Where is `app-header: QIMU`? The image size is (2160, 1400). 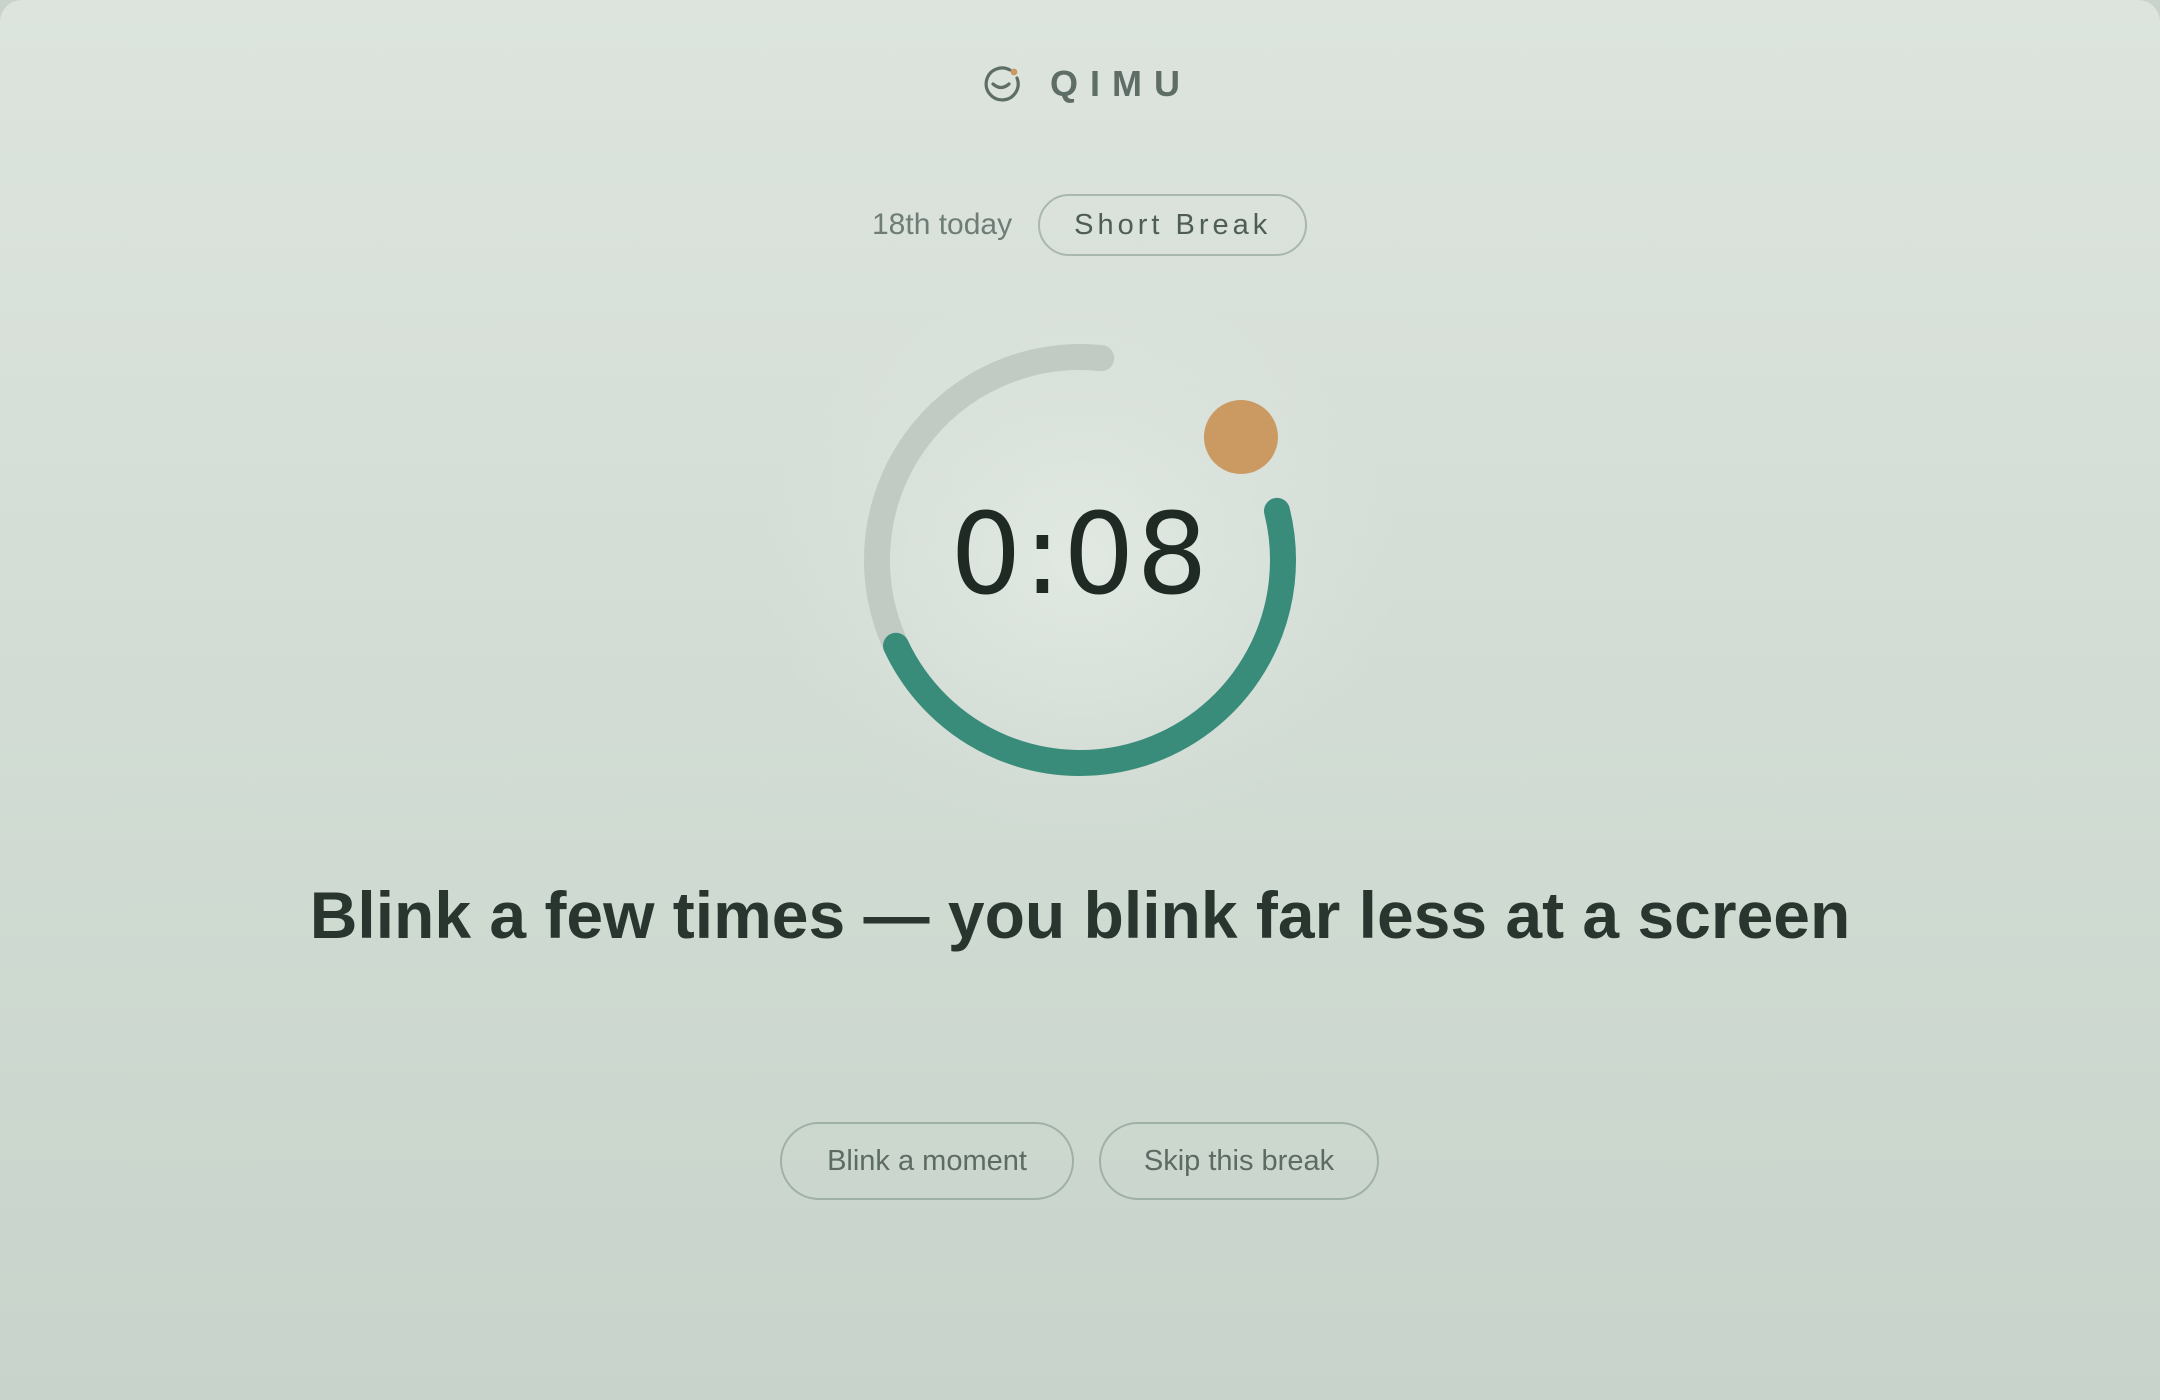 app-header: QIMU is located at coordinates (1086, 84).